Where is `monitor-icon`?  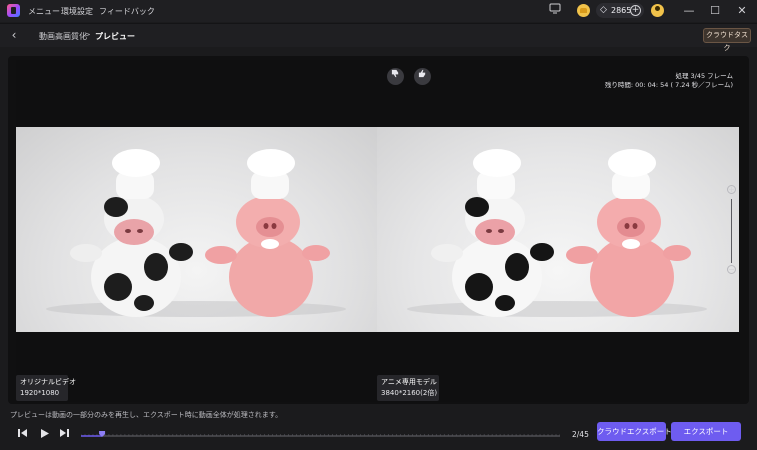 monitor-icon is located at coordinates (555, 11).